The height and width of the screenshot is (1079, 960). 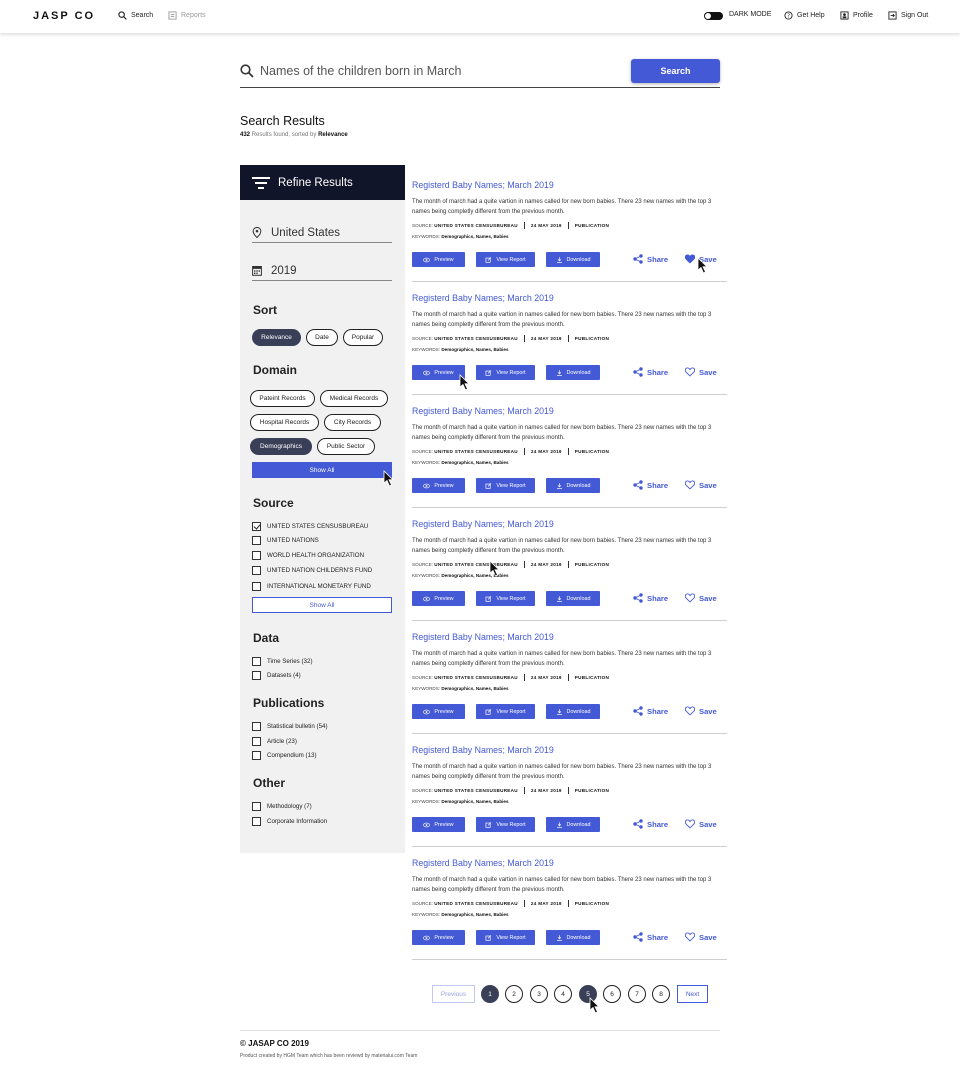 I want to click on pagination-next-button: Next, so click(x=692, y=994).